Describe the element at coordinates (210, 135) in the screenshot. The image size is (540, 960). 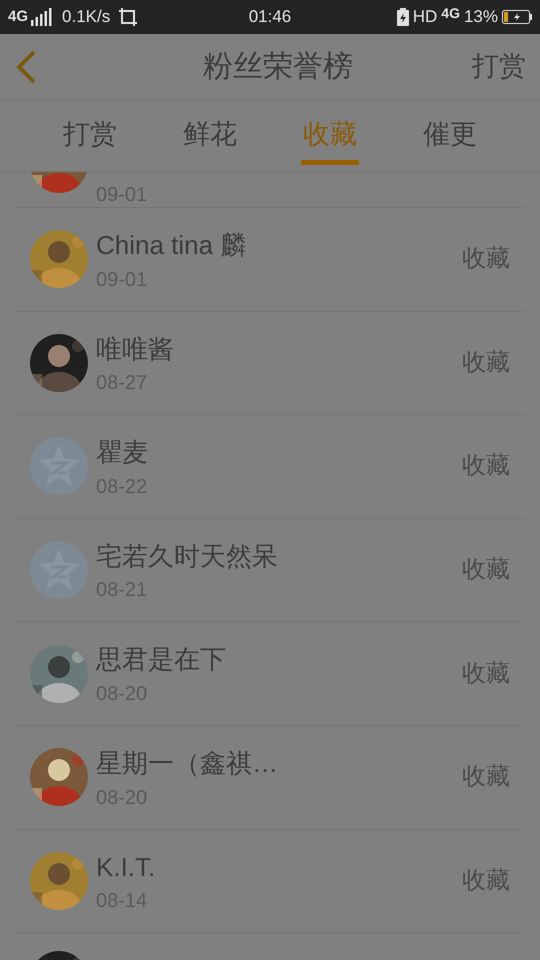
I see `tab: 鲜花` at that location.